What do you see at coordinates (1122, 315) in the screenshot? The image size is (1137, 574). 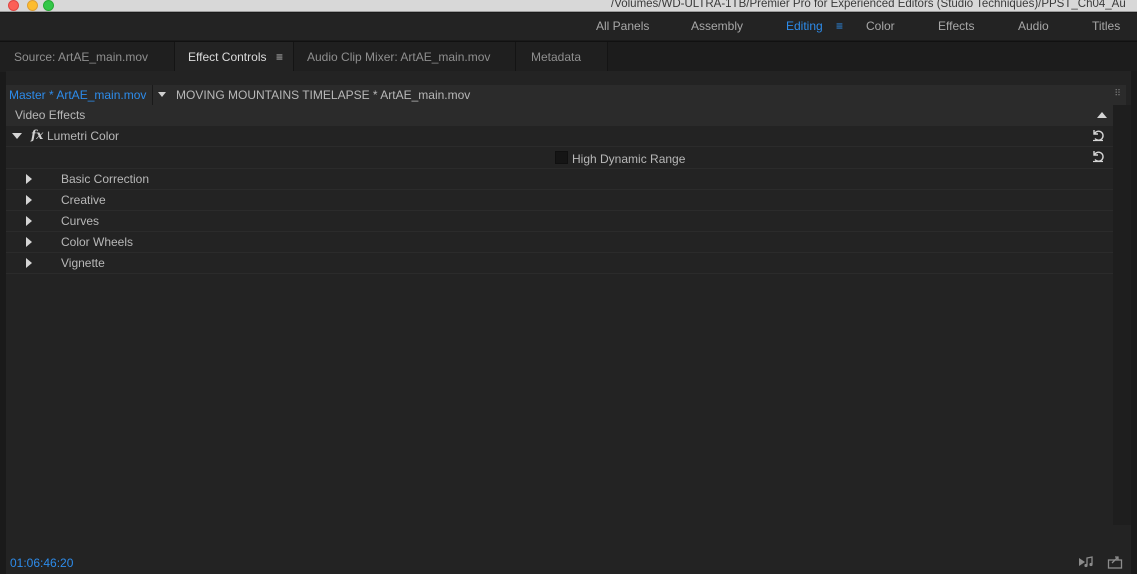 I see `vertical-scrollbar` at bounding box center [1122, 315].